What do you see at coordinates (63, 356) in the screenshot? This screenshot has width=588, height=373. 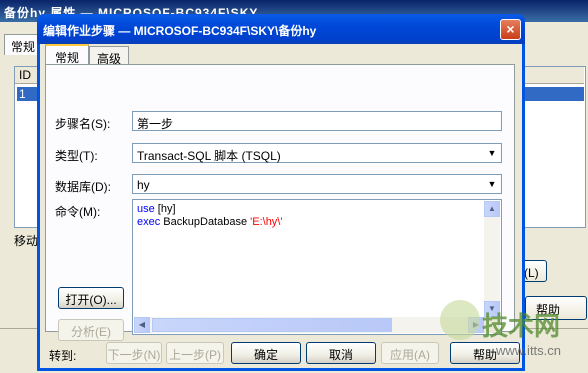 I see `goto-label: 转到:` at bounding box center [63, 356].